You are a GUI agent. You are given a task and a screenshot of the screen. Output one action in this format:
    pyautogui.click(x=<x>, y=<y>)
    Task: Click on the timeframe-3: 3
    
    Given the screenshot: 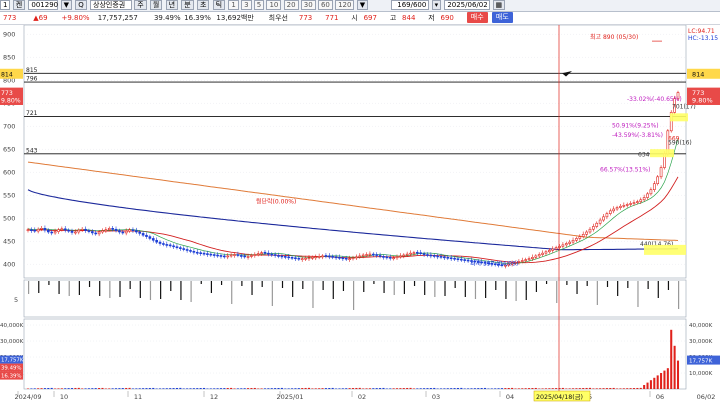 What is the action you would take?
    pyautogui.click(x=246, y=5)
    